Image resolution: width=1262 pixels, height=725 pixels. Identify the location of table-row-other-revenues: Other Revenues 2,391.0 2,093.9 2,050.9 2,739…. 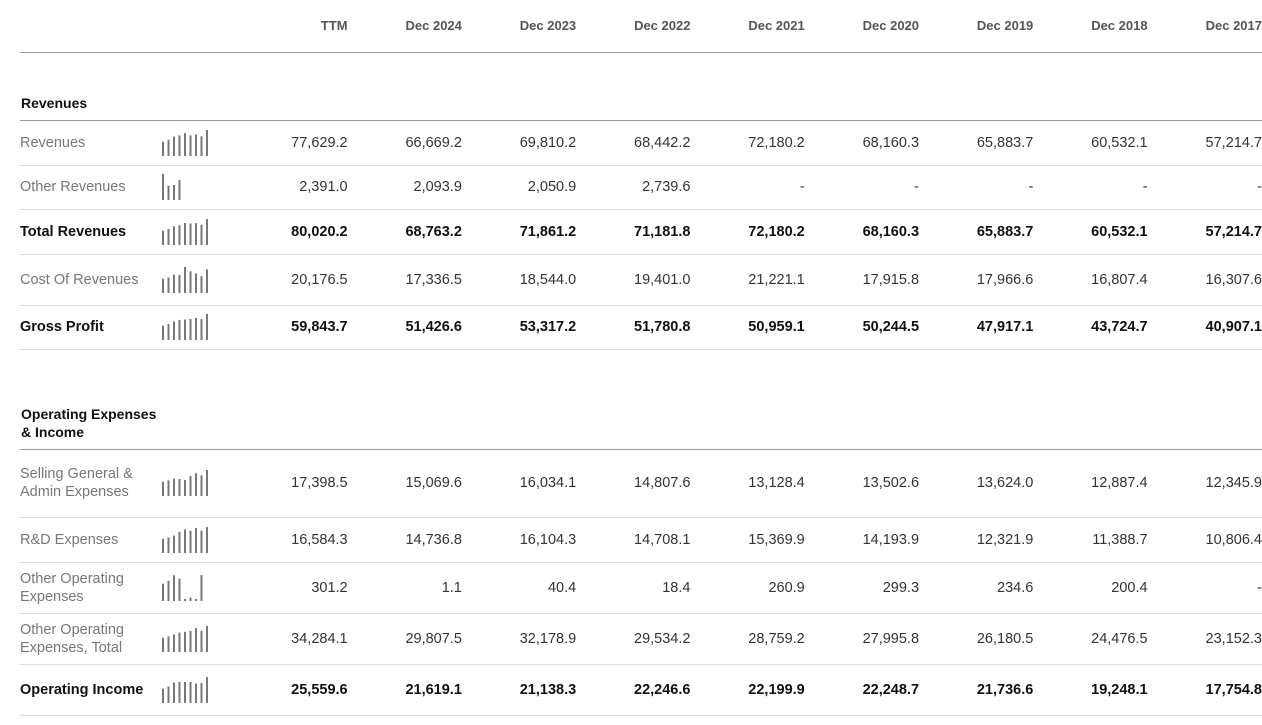
(641, 187).